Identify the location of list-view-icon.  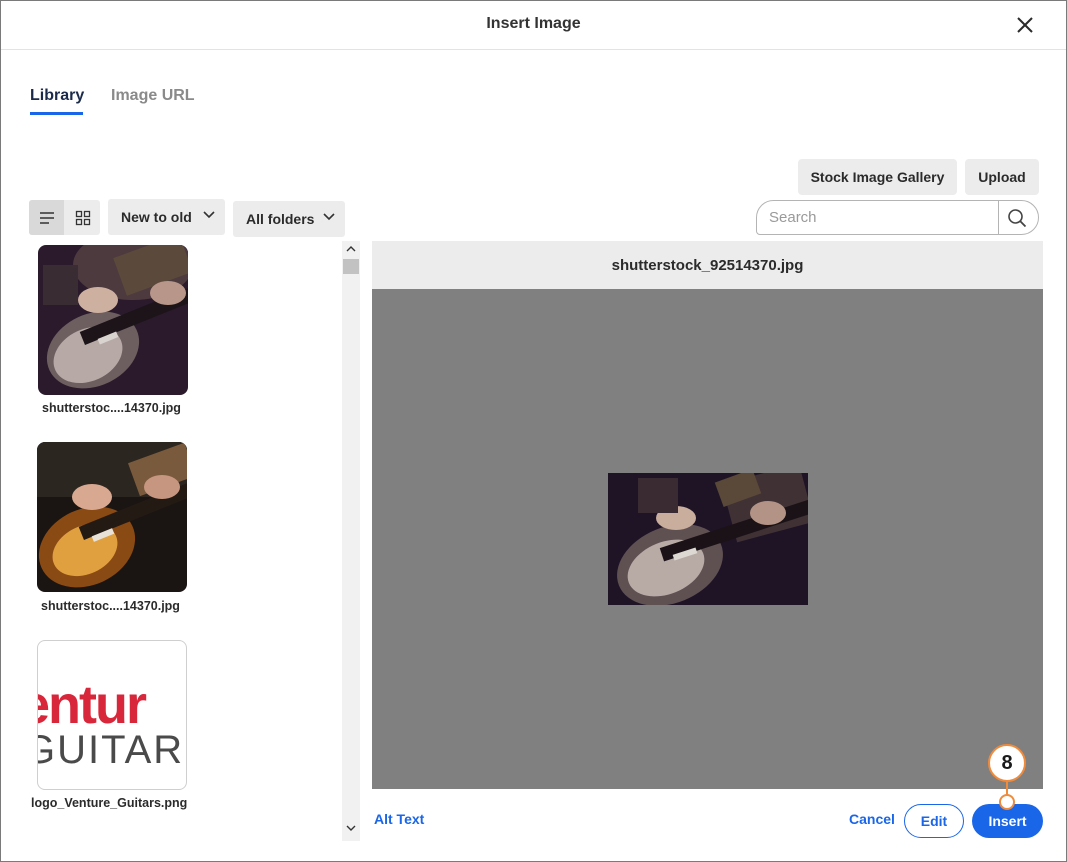
(46, 217).